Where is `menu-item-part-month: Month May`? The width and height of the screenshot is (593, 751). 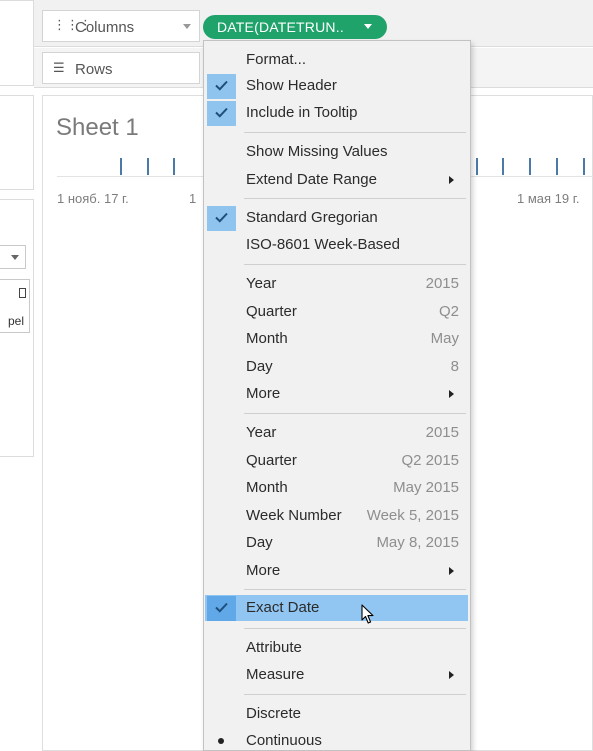
menu-item-part-month: Month May is located at coordinates (337, 339).